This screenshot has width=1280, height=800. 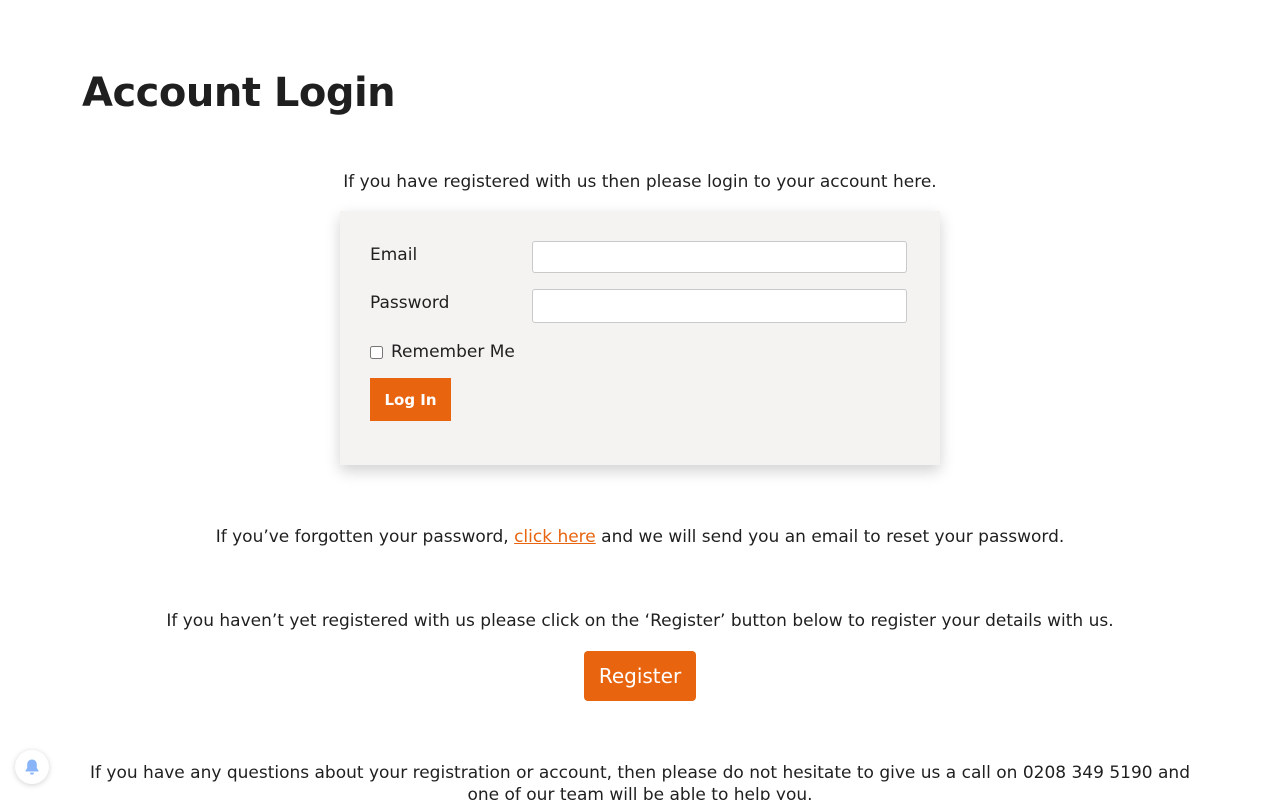 I want to click on email-label: Email, so click(x=394, y=255).